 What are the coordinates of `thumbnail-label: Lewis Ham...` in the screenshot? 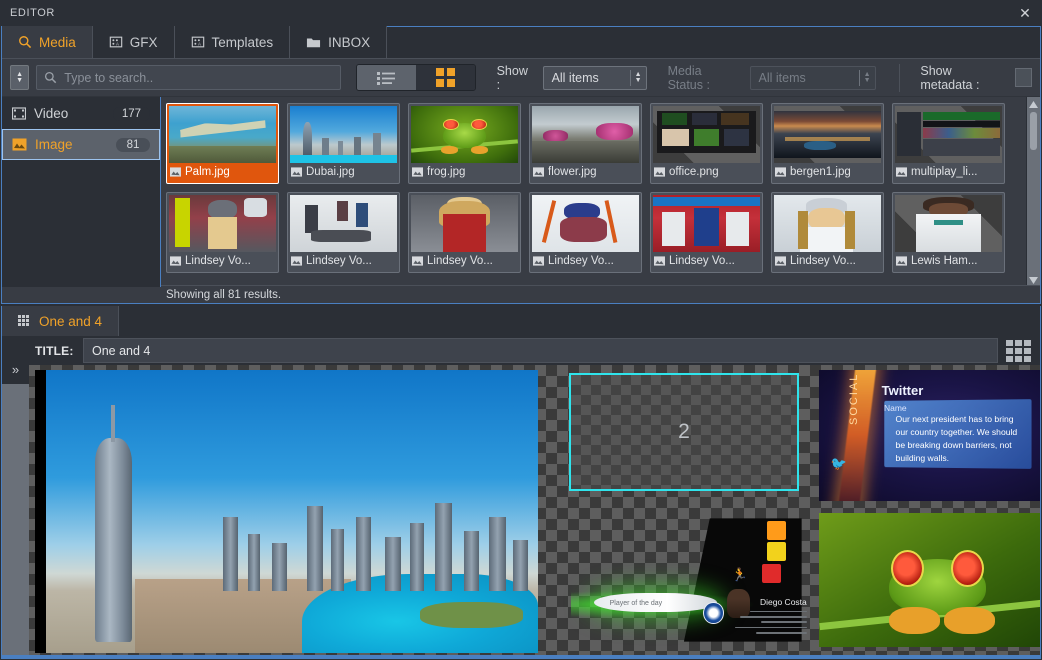 It's located at (944, 261).